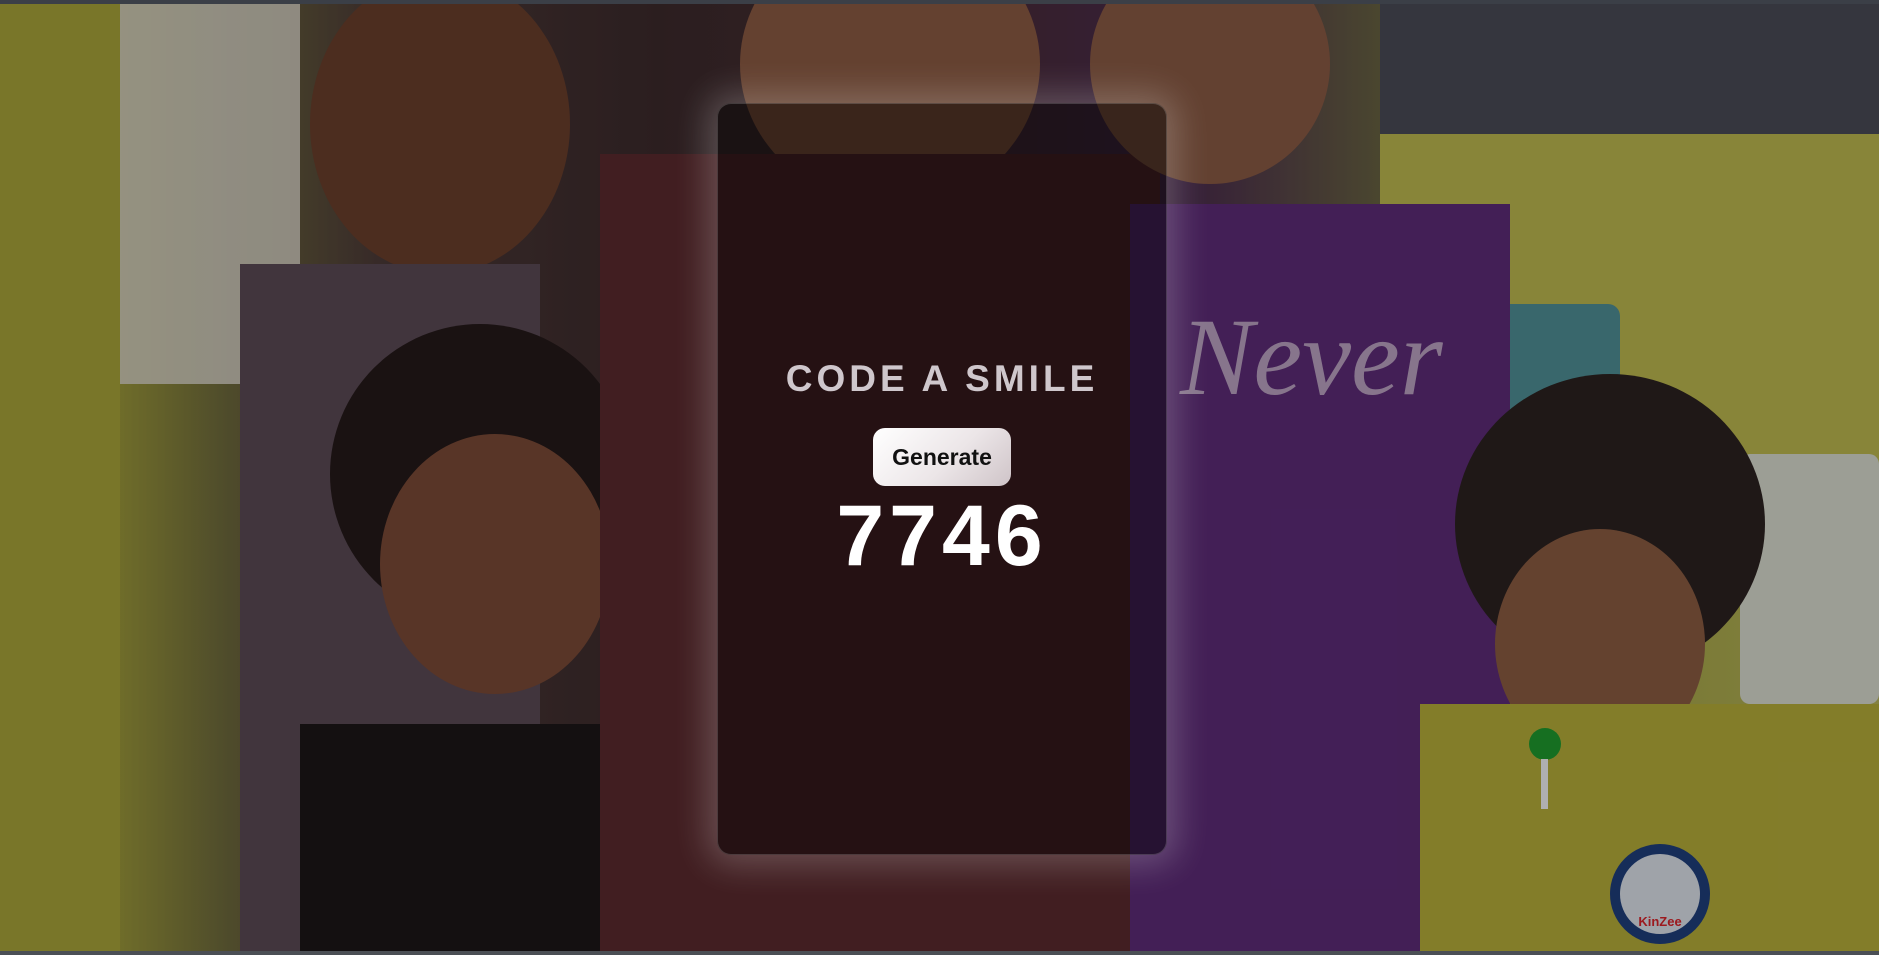  I want to click on window-bottom-border, so click(939, 953).